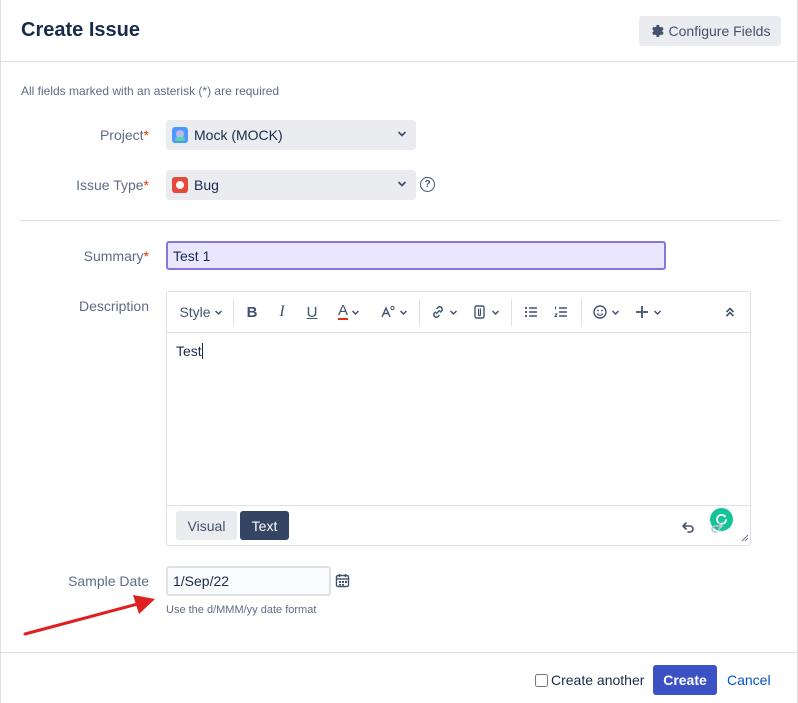 The width and height of the screenshot is (798, 703). Describe the element at coordinates (116, 256) in the screenshot. I see `summary-label: Summary*` at that location.